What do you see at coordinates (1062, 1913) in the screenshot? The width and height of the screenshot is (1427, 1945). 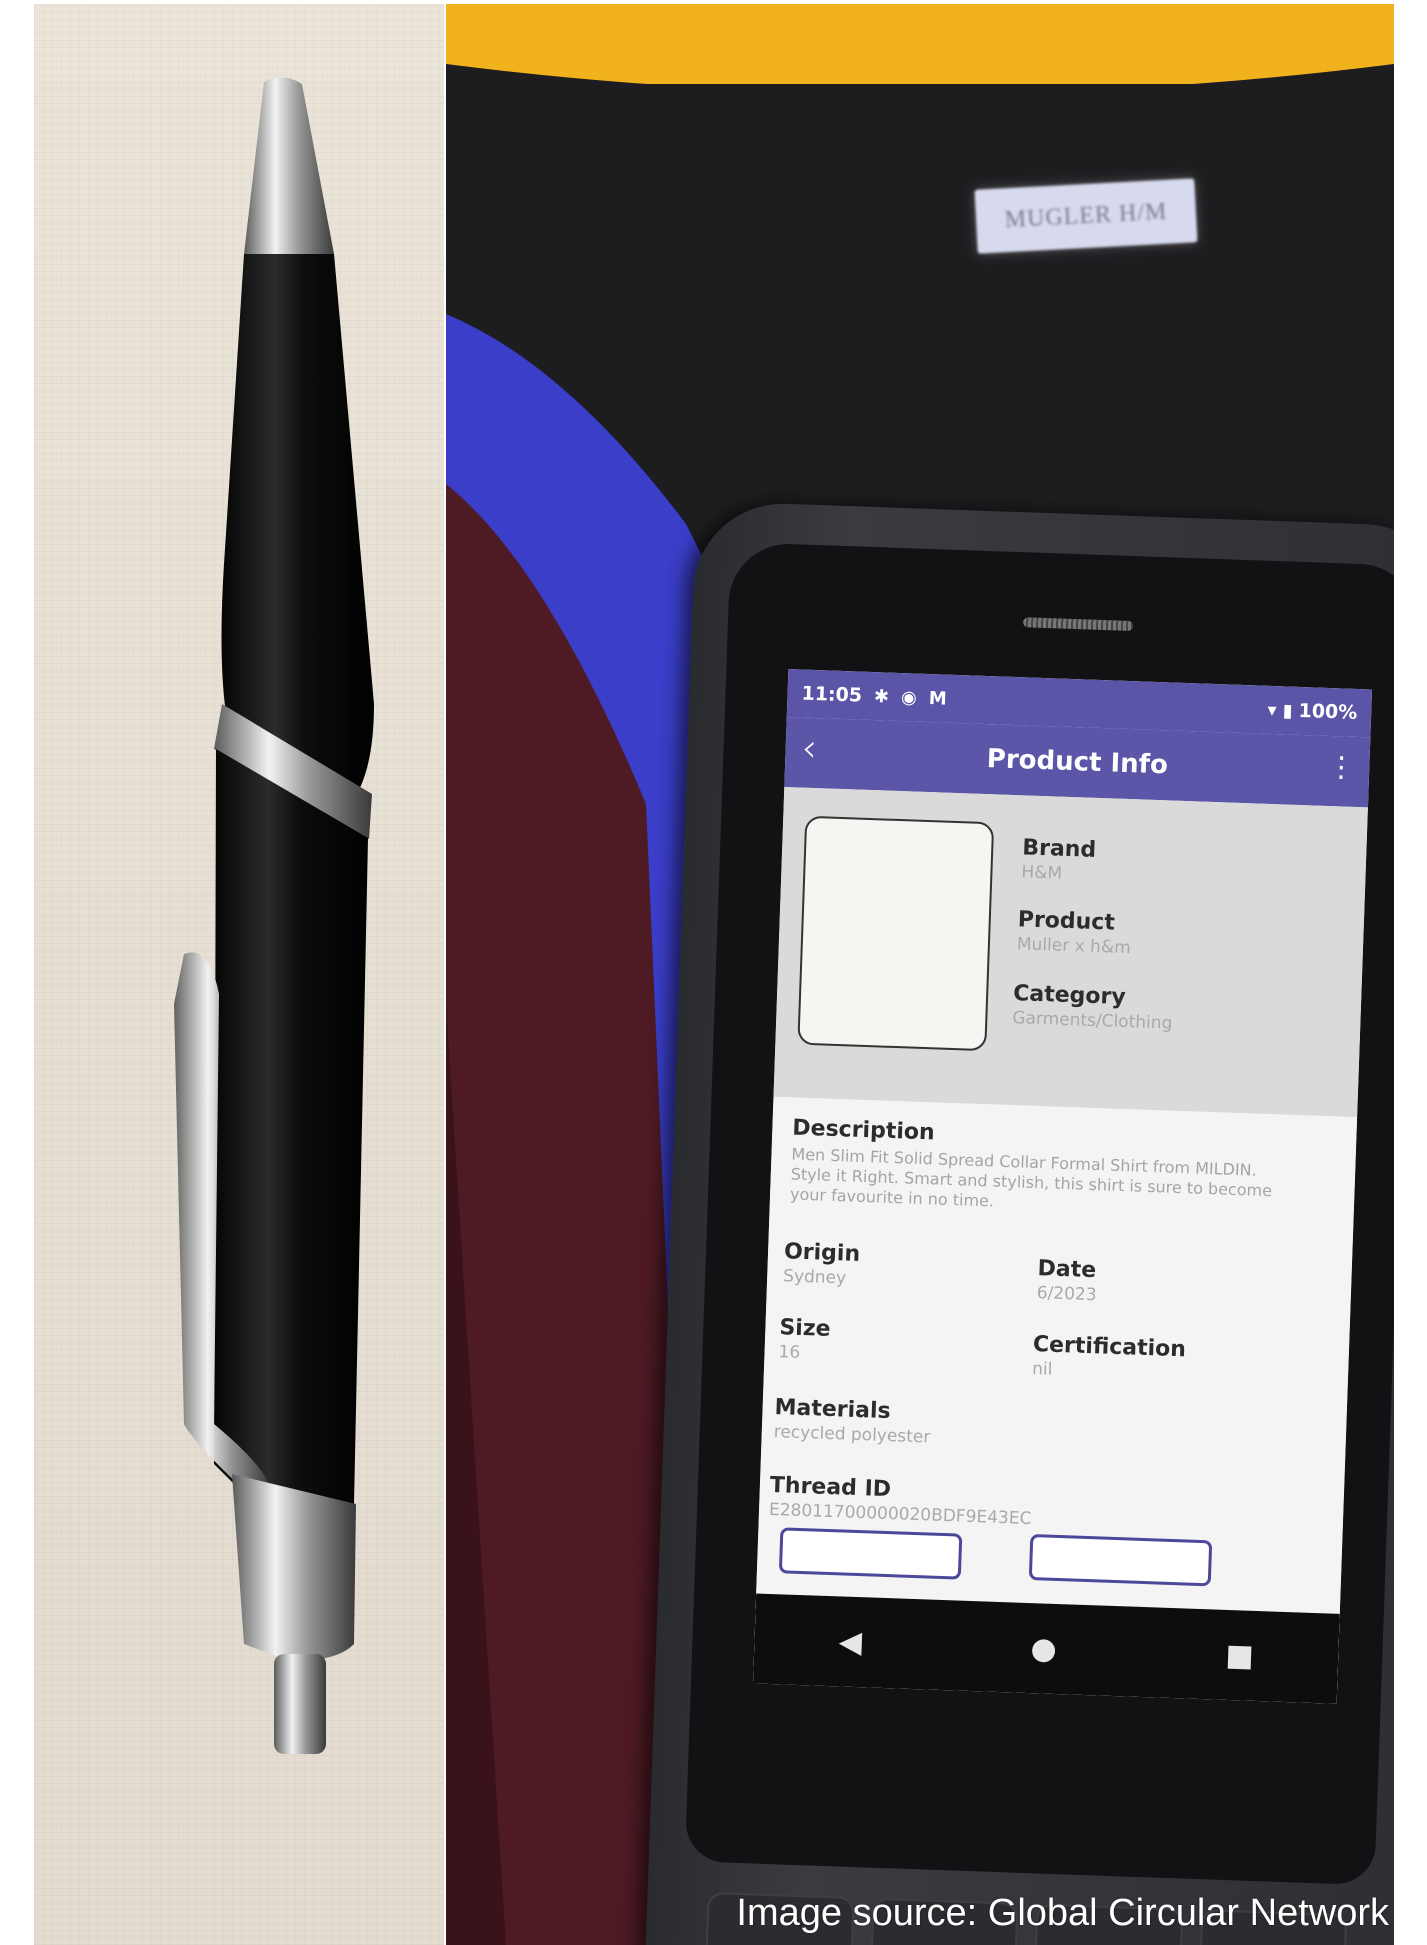 I see `image-source-caption: Image source: Global Circular Network` at bounding box center [1062, 1913].